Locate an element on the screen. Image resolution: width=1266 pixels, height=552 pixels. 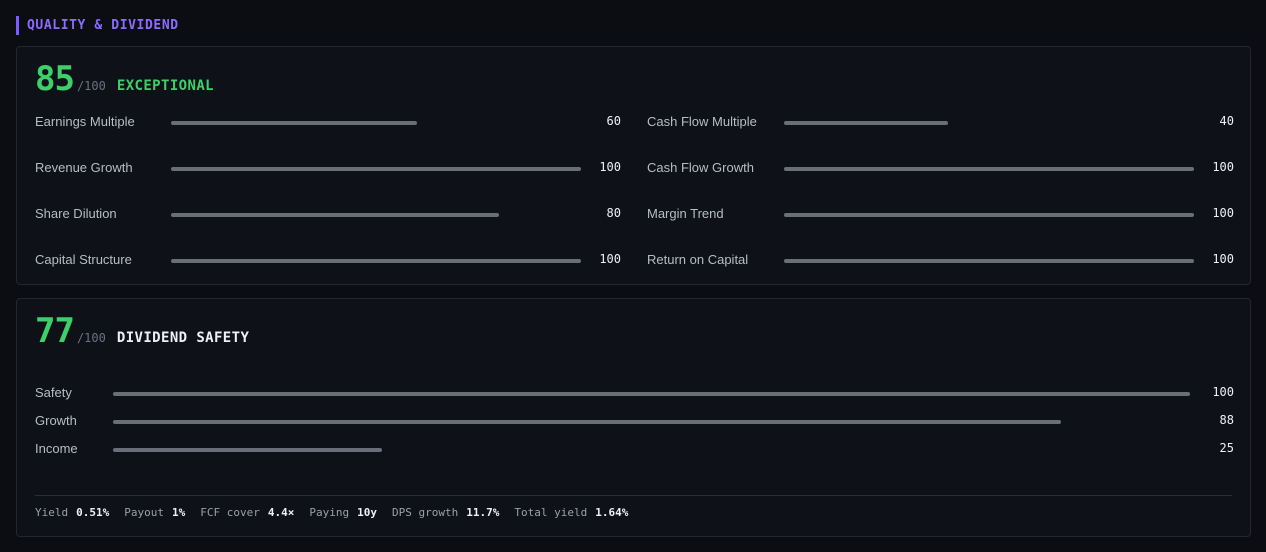
metric-value: 60 is located at coordinates (613, 121).